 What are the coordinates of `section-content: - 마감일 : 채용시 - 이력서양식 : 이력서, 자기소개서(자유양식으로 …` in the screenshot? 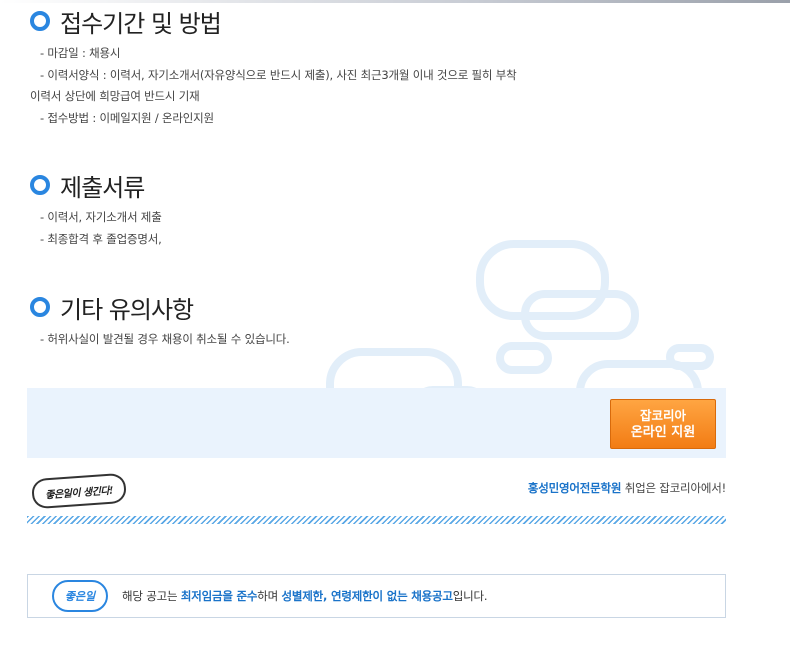 It's located at (273, 86).